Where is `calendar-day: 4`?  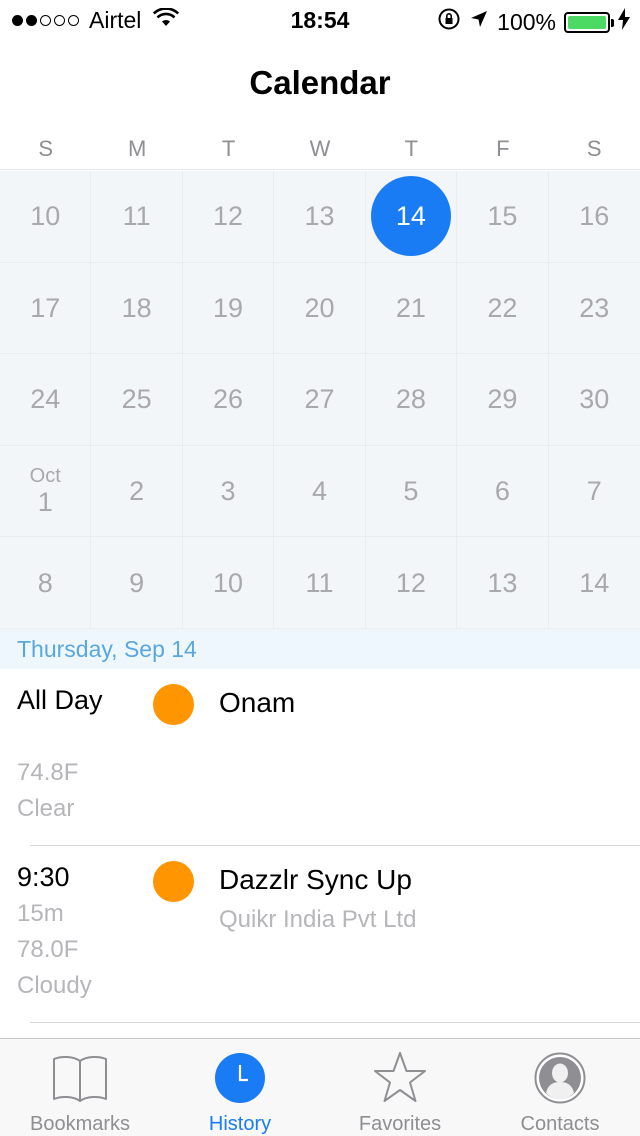
calendar-day: 4 is located at coordinates (320, 491).